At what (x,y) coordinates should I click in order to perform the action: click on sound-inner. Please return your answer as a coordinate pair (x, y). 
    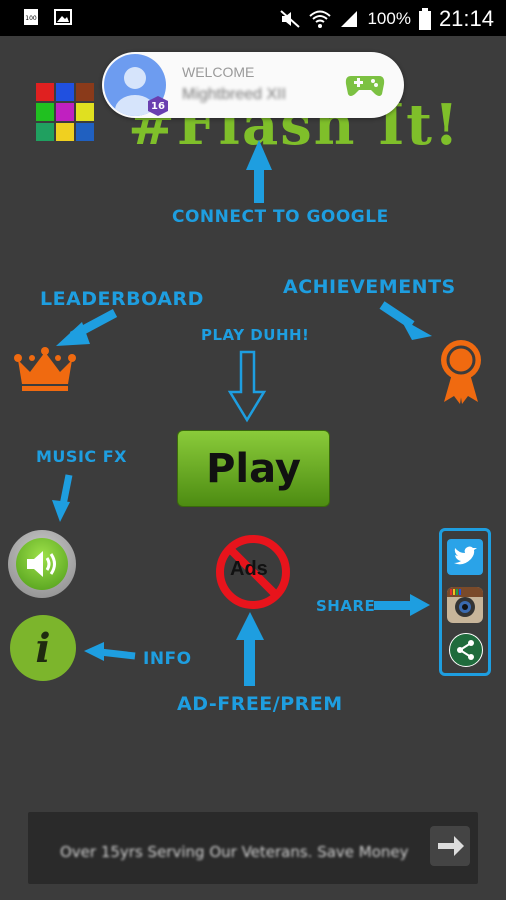
    Looking at the image, I should click on (42, 564).